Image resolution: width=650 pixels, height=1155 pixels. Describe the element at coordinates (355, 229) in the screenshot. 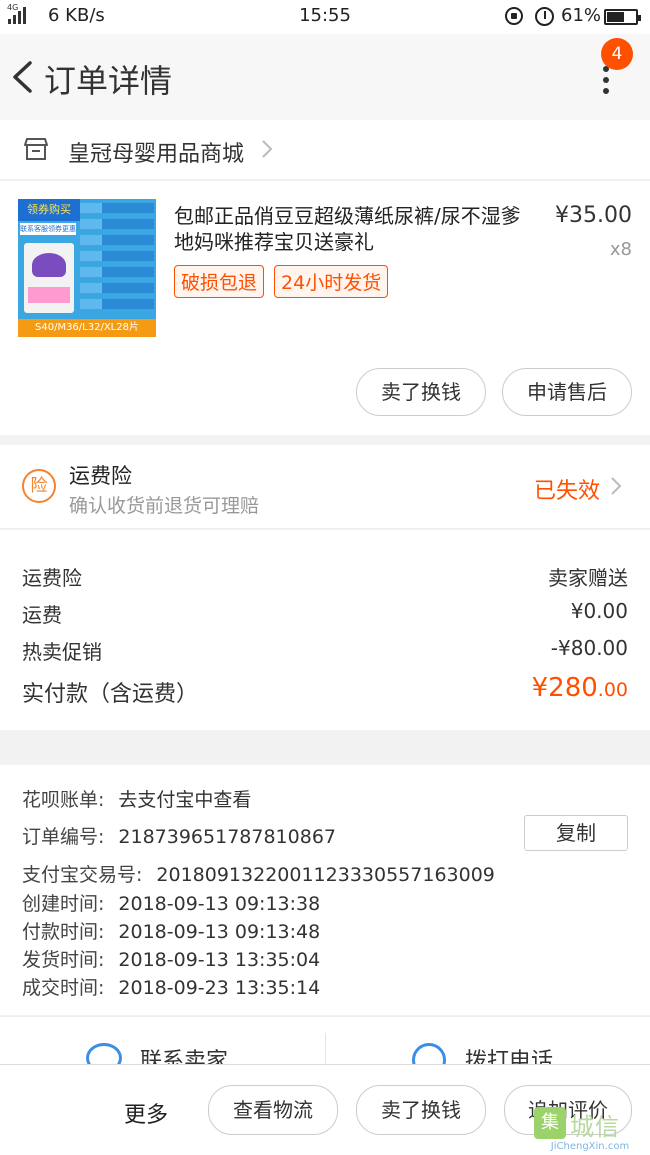

I see `product-title: 包邮正品俏豆豆超级薄纸尿裤/尿不湿爹地妈咪推荐宝贝送豪礼` at that location.